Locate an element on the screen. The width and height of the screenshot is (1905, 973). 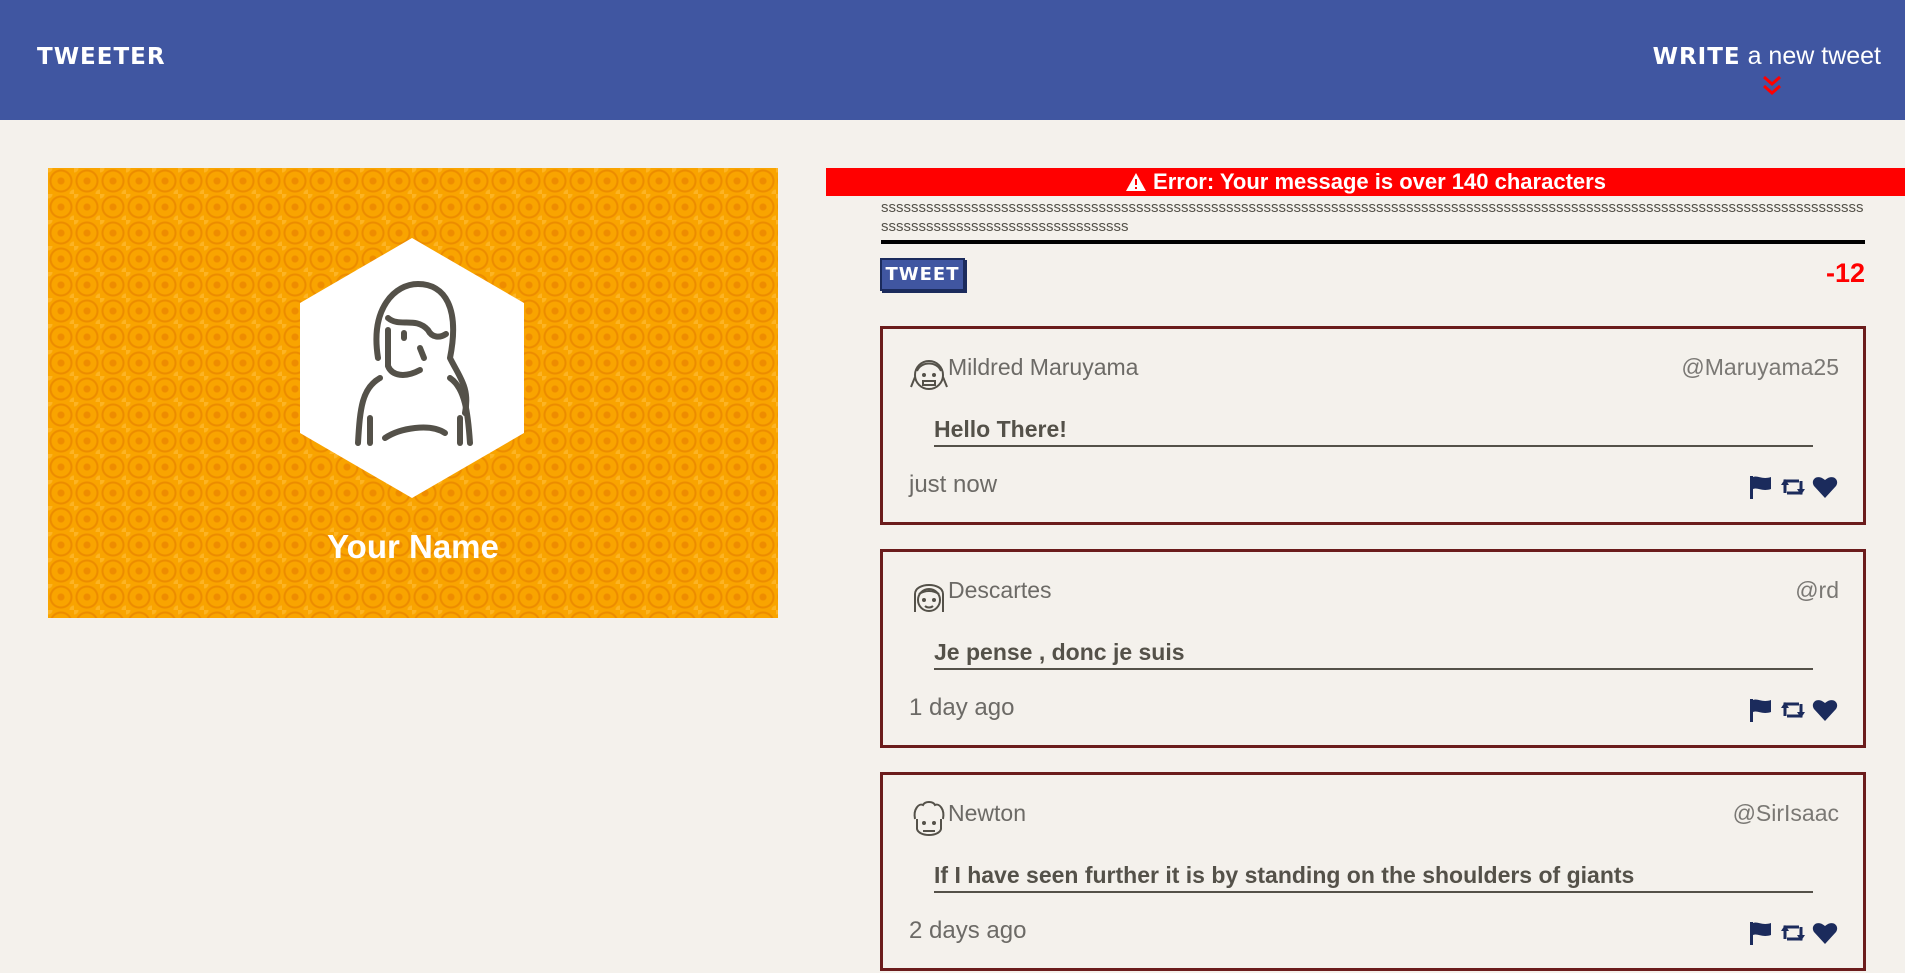
tweet-timestamp: just now is located at coordinates (953, 484).